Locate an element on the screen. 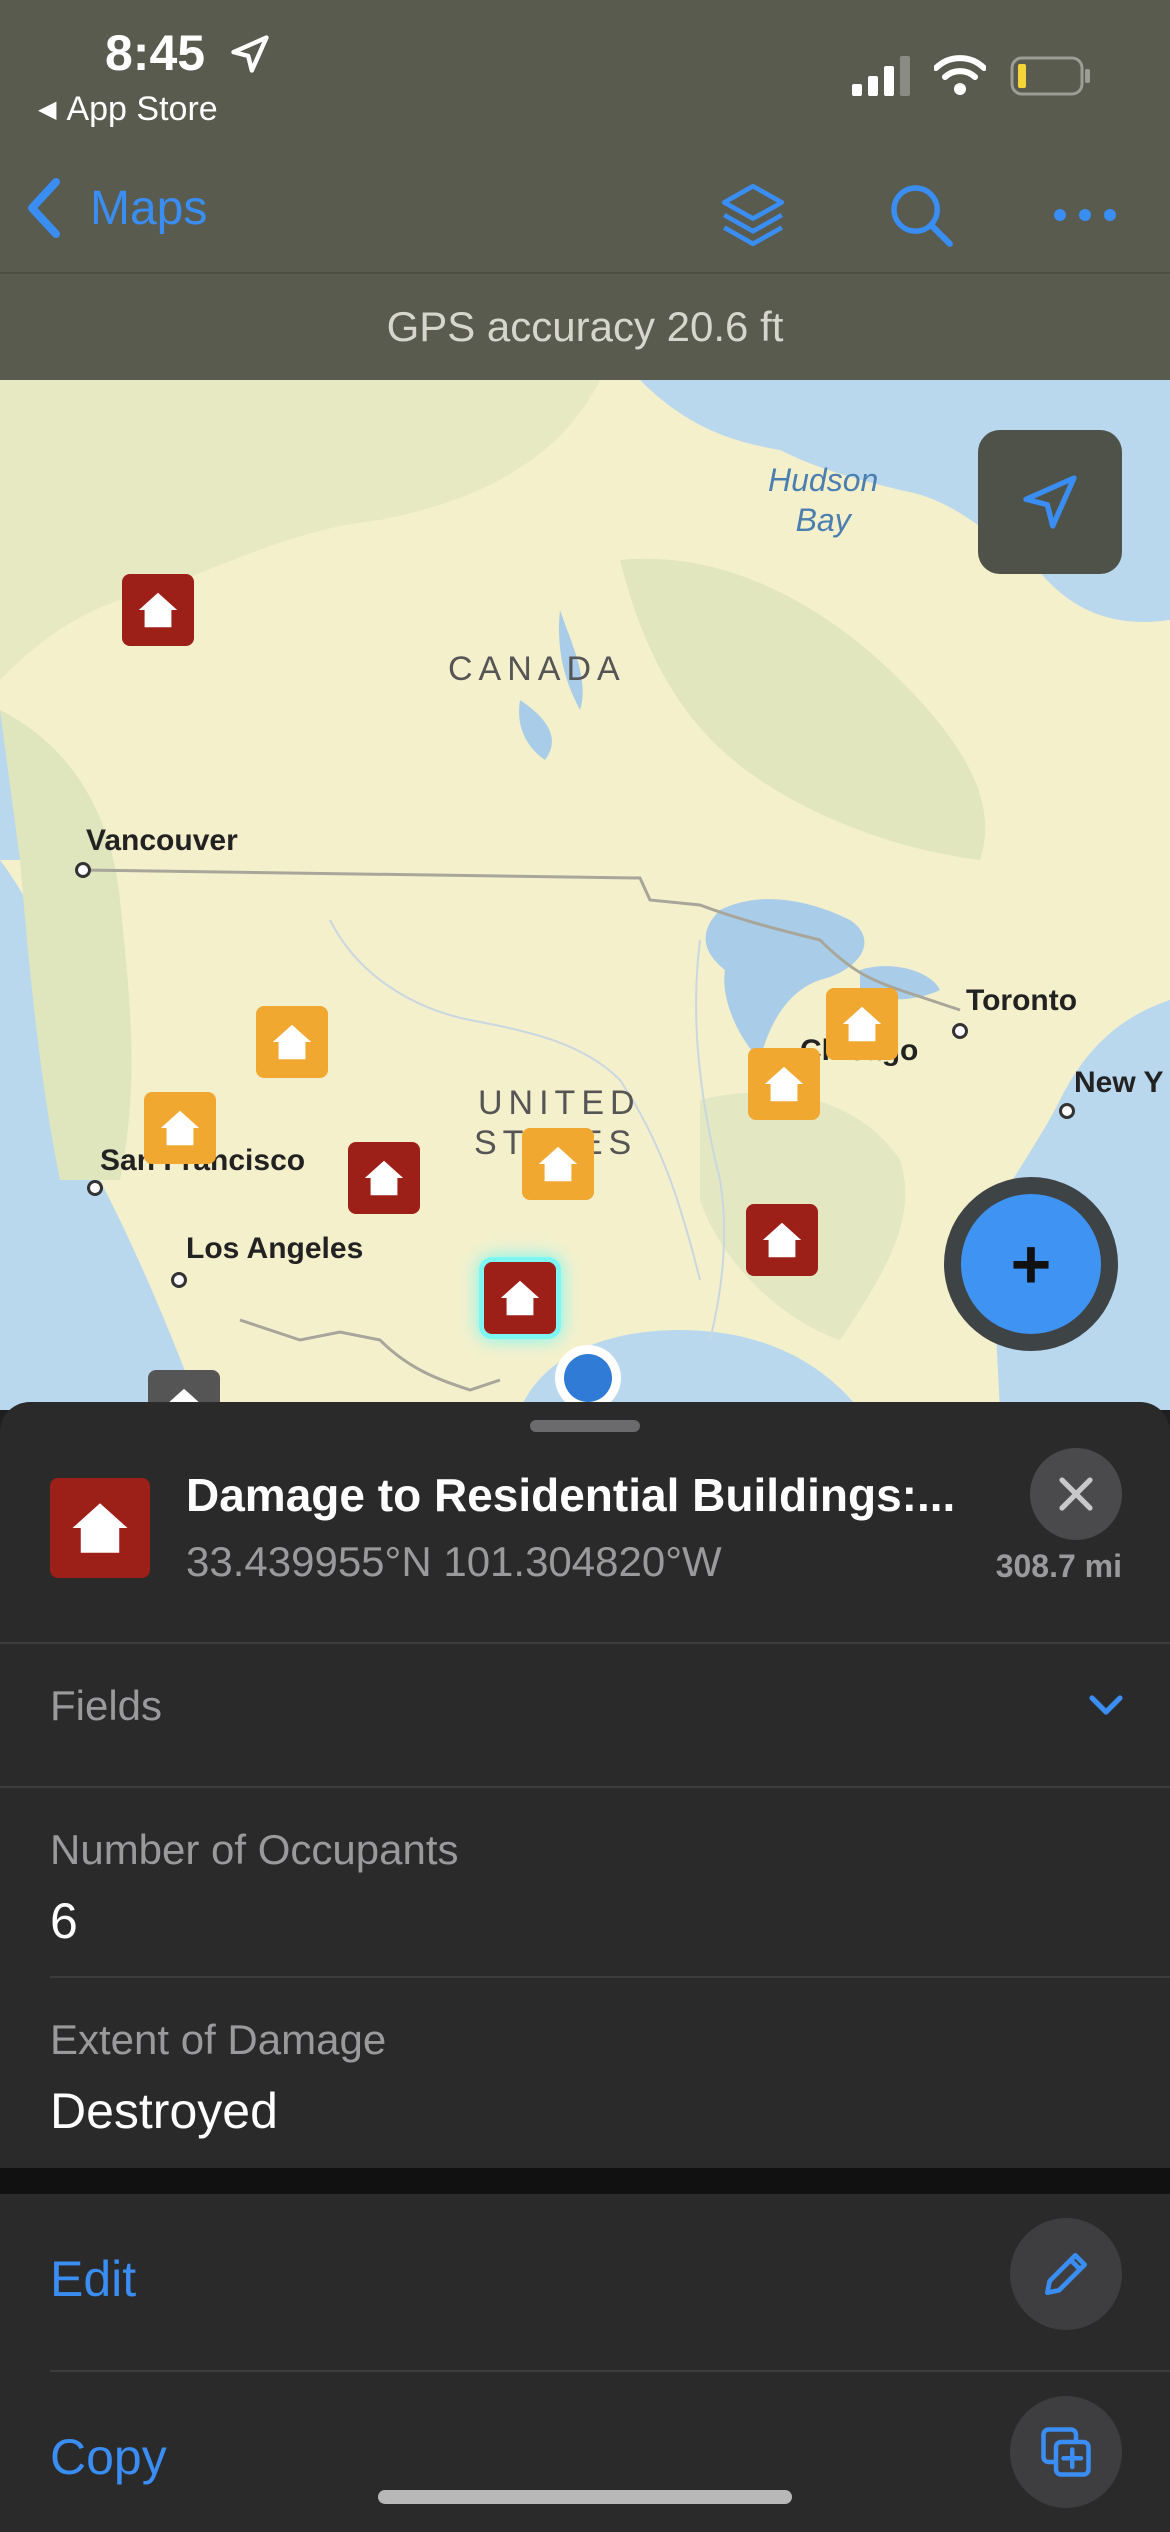 This screenshot has width=1170, height=2532. more-options-button is located at coordinates (1085, 215).